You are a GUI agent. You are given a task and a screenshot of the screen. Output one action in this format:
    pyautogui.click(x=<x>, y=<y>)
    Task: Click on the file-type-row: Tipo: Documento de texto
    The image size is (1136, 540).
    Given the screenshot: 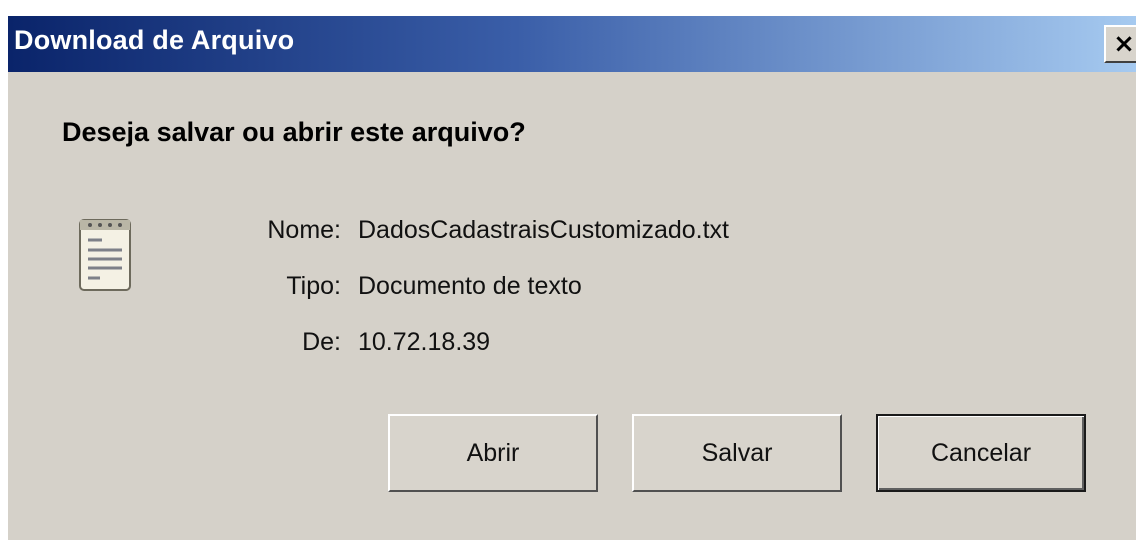 What is the action you would take?
    pyautogui.click(x=572, y=288)
    